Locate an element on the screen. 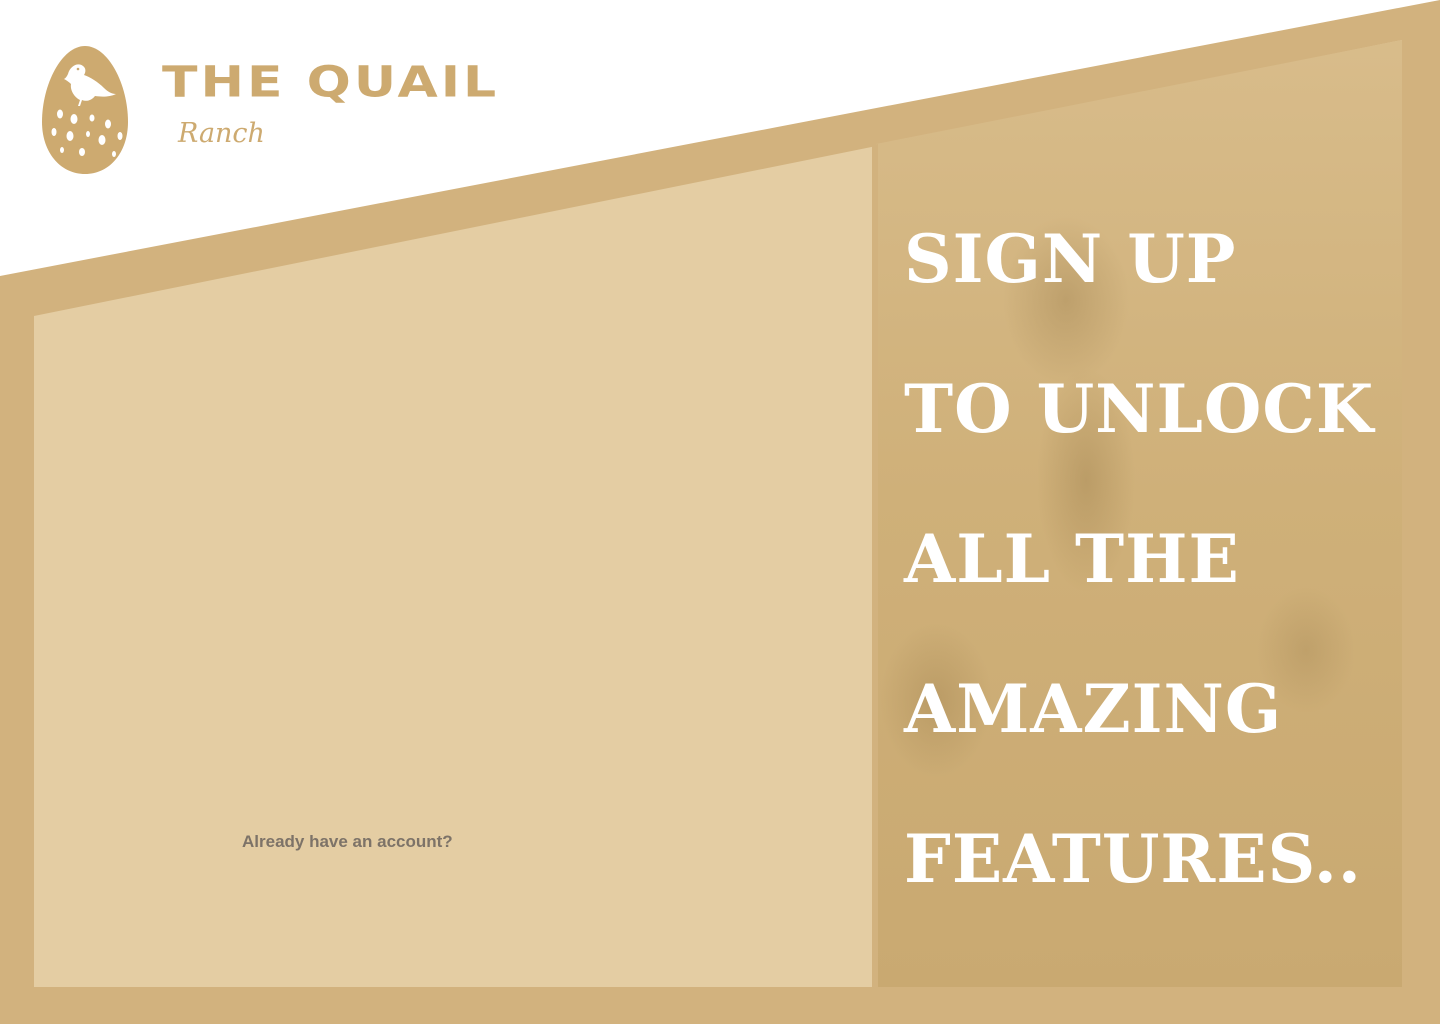  brand-subtitle: Ranch is located at coordinates (221, 133).